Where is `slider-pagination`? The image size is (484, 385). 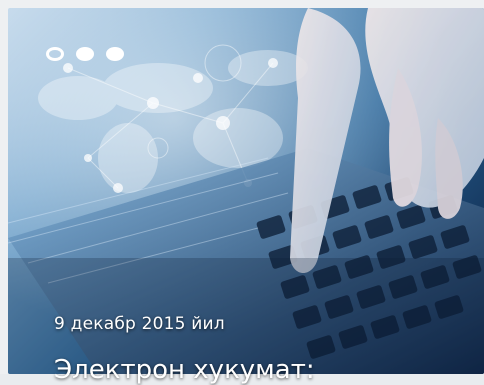
slider-pagination is located at coordinates (85, 54).